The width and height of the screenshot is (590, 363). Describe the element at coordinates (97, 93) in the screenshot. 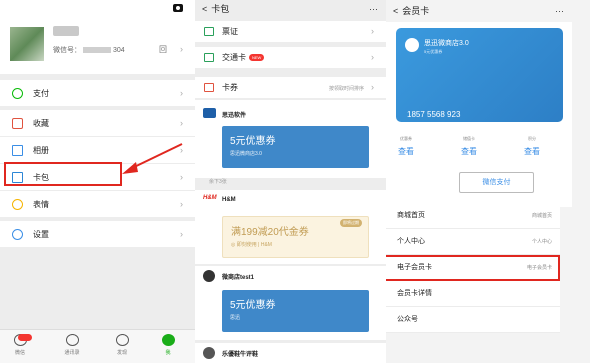

I see `menu-pay: 支付 ›` at that location.